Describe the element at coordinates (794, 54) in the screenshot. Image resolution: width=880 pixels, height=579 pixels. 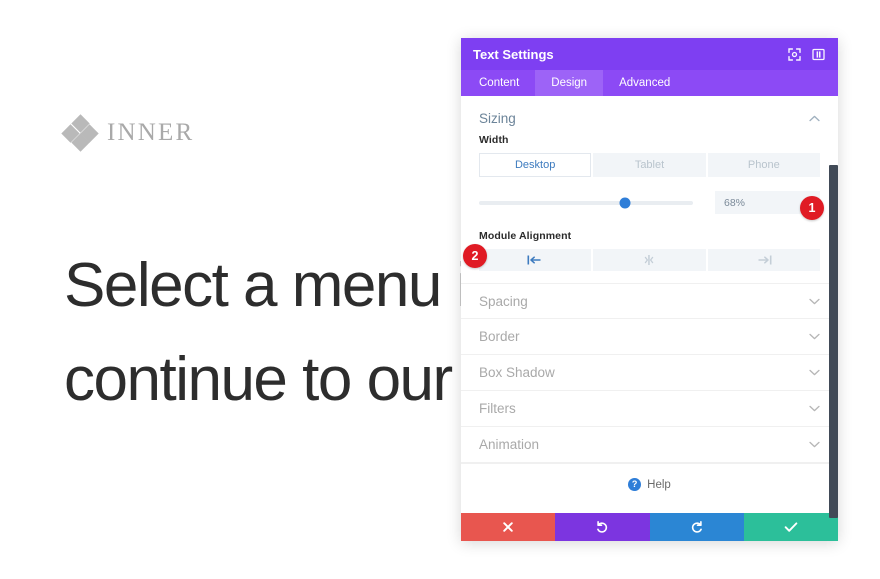
I see `expand-icon` at that location.